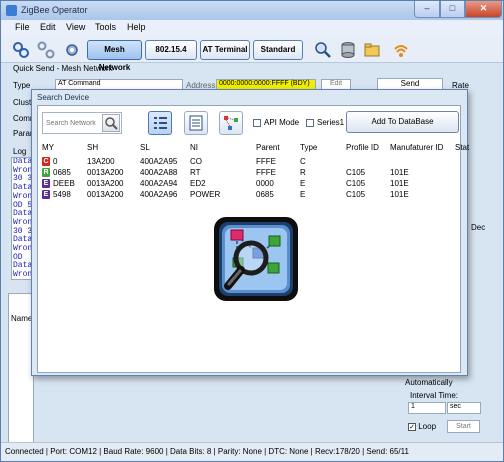  What do you see at coordinates (401, 50) in the screenshot?
I see `wireless-icon` at bounding box center [401, 50].